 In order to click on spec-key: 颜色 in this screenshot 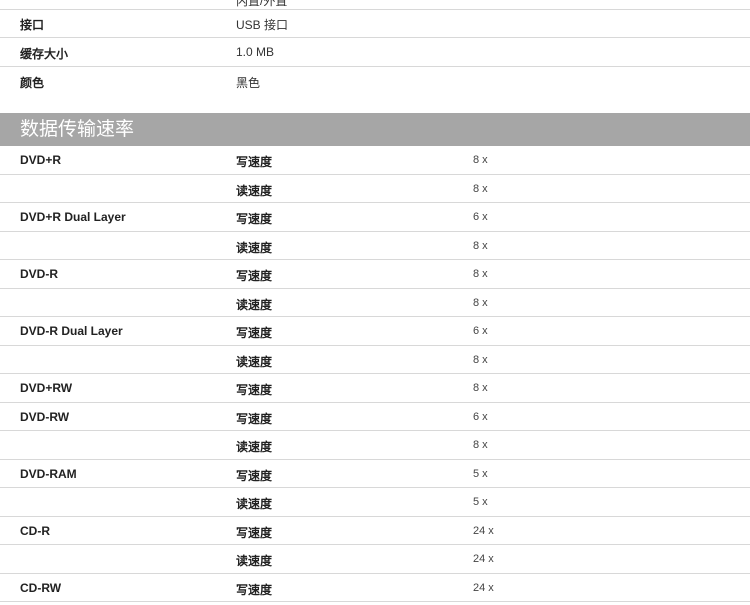, I will do `click(32, 83)`.